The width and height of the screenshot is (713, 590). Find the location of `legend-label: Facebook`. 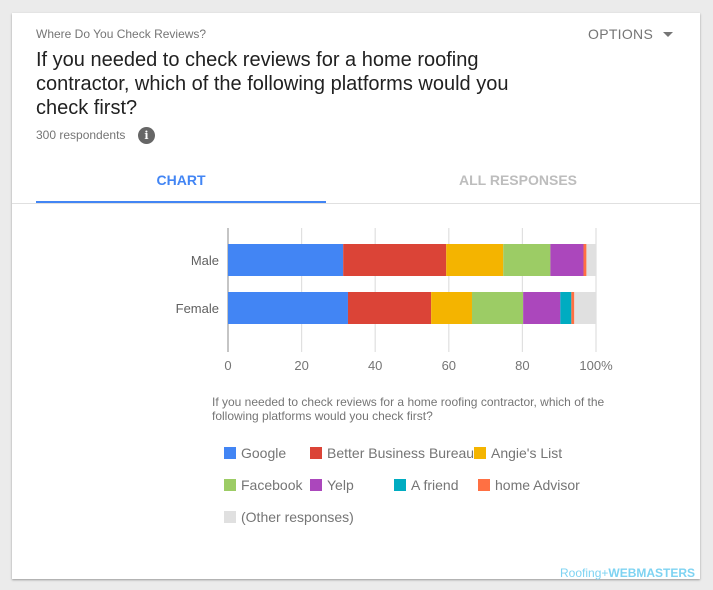

legend-label: Facebook is located at coordinates (272, 485).